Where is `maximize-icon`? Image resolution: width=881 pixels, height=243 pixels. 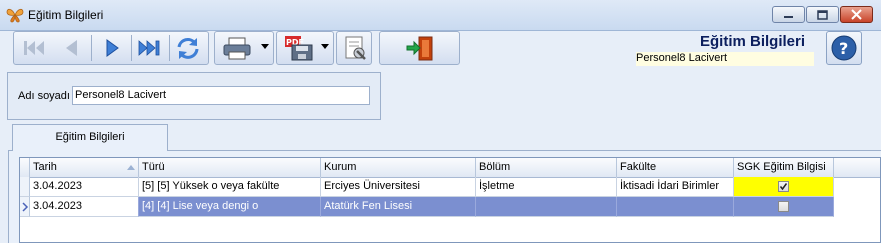
maximize-icon is located at coordinates (822, 15).